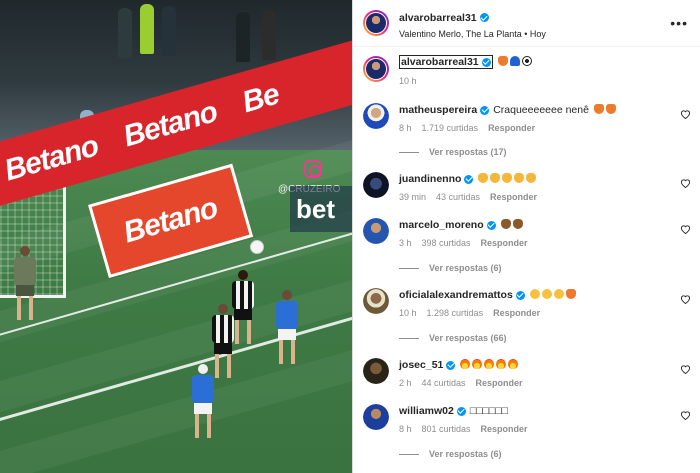 This screenshot has height=473, width=700. Describe the element at coordinates (313, 169) in the screenshot. I see `instagram-icon` at that location.